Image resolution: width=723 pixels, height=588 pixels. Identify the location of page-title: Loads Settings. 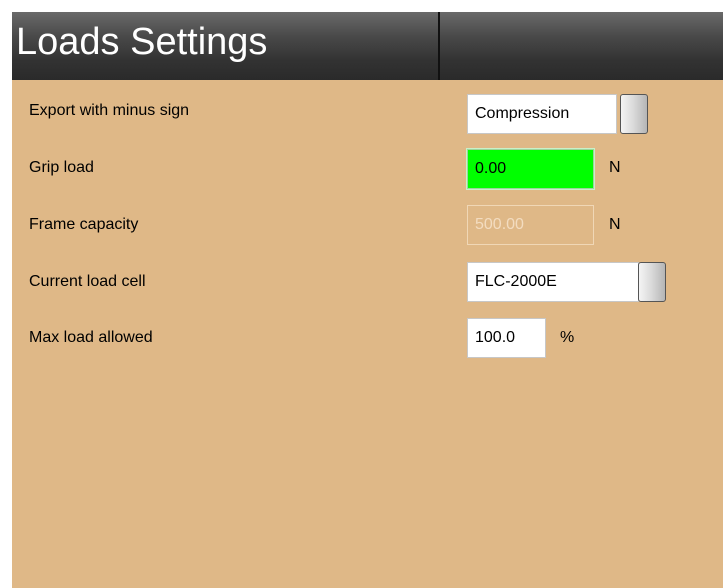
(142, 42).